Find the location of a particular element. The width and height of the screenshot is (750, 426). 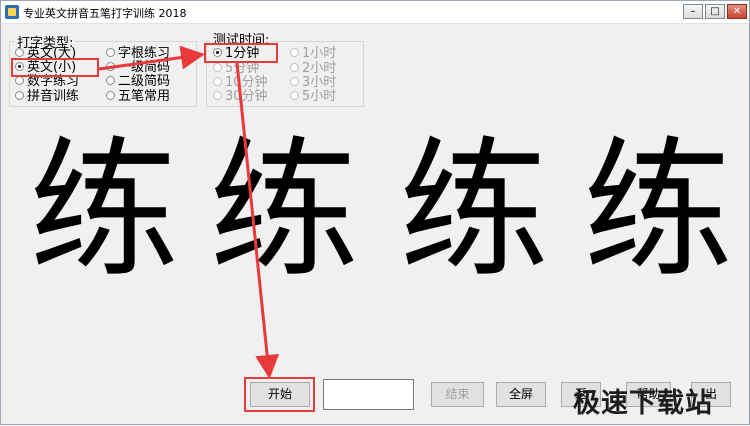

radio-2-hours: 2小时 is located at coordinates (313, 69).